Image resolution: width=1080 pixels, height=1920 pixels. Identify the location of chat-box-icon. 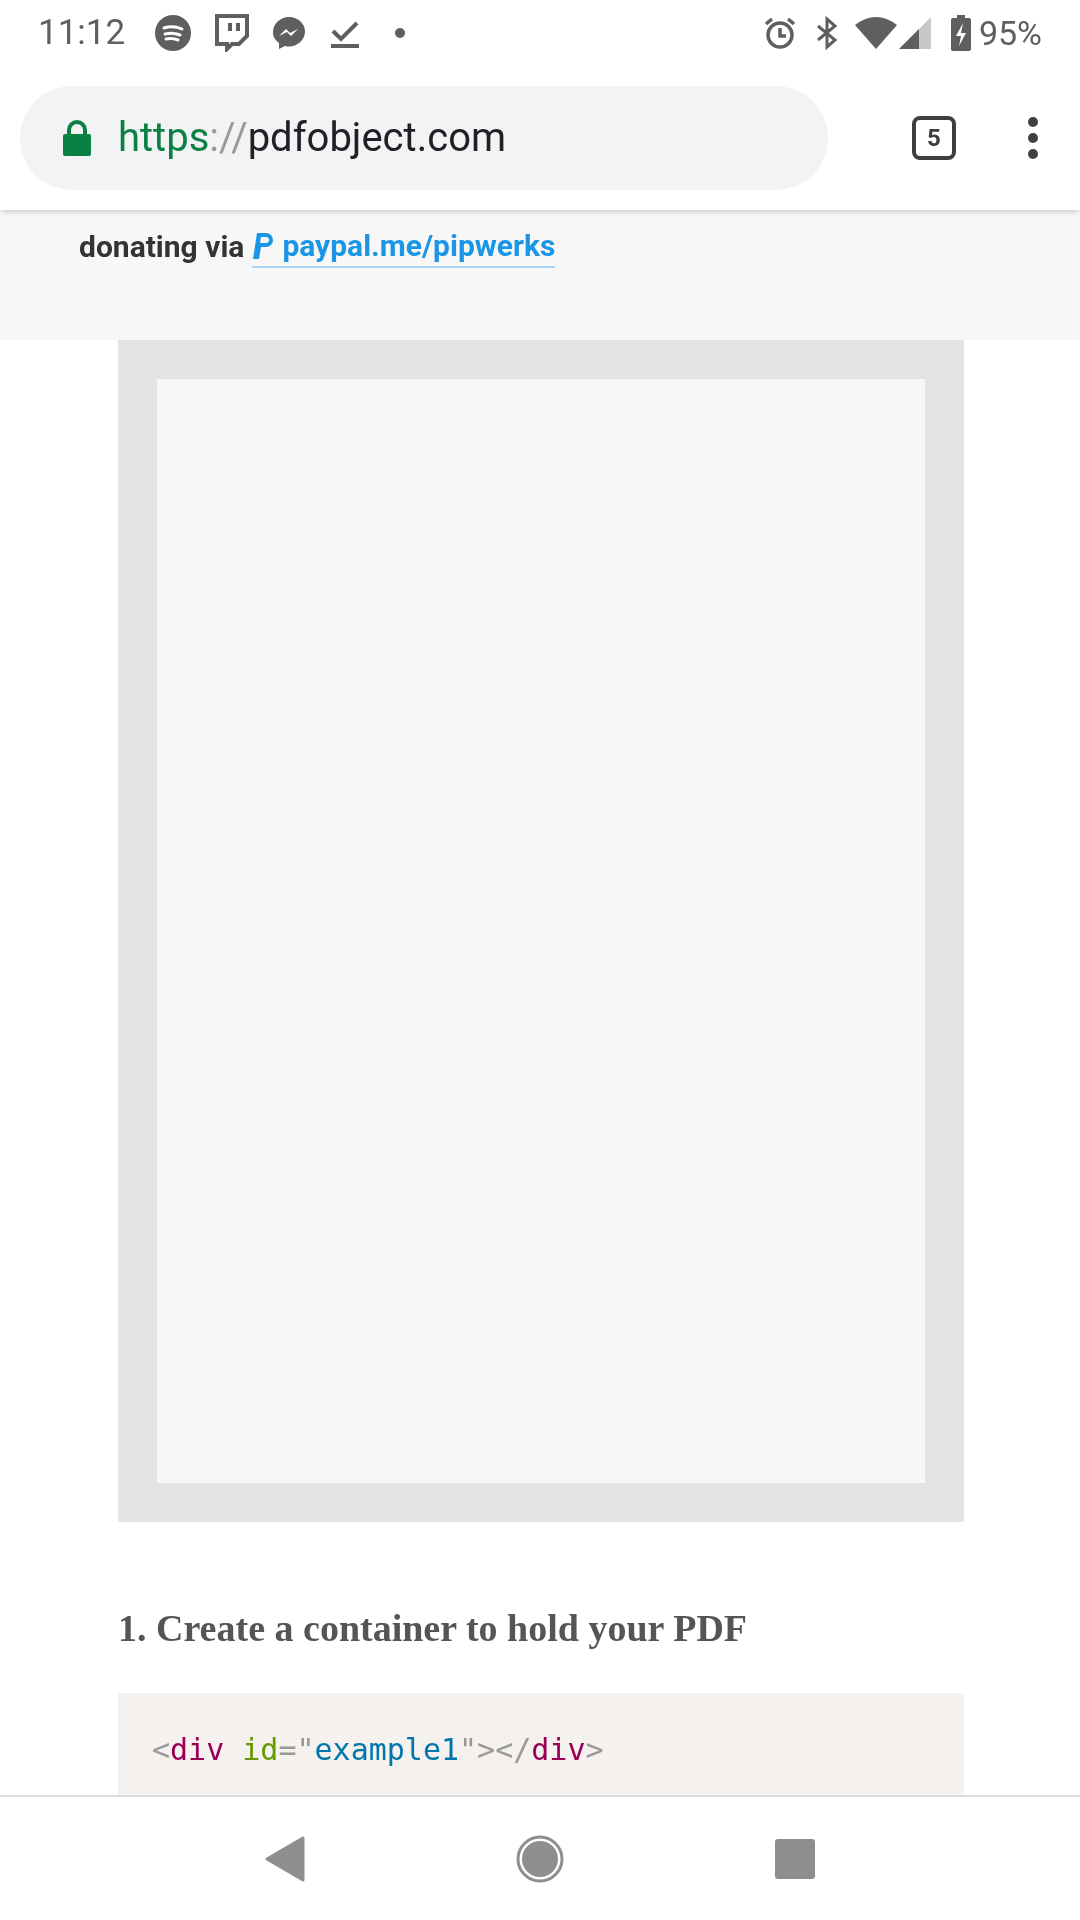
(231, 33).